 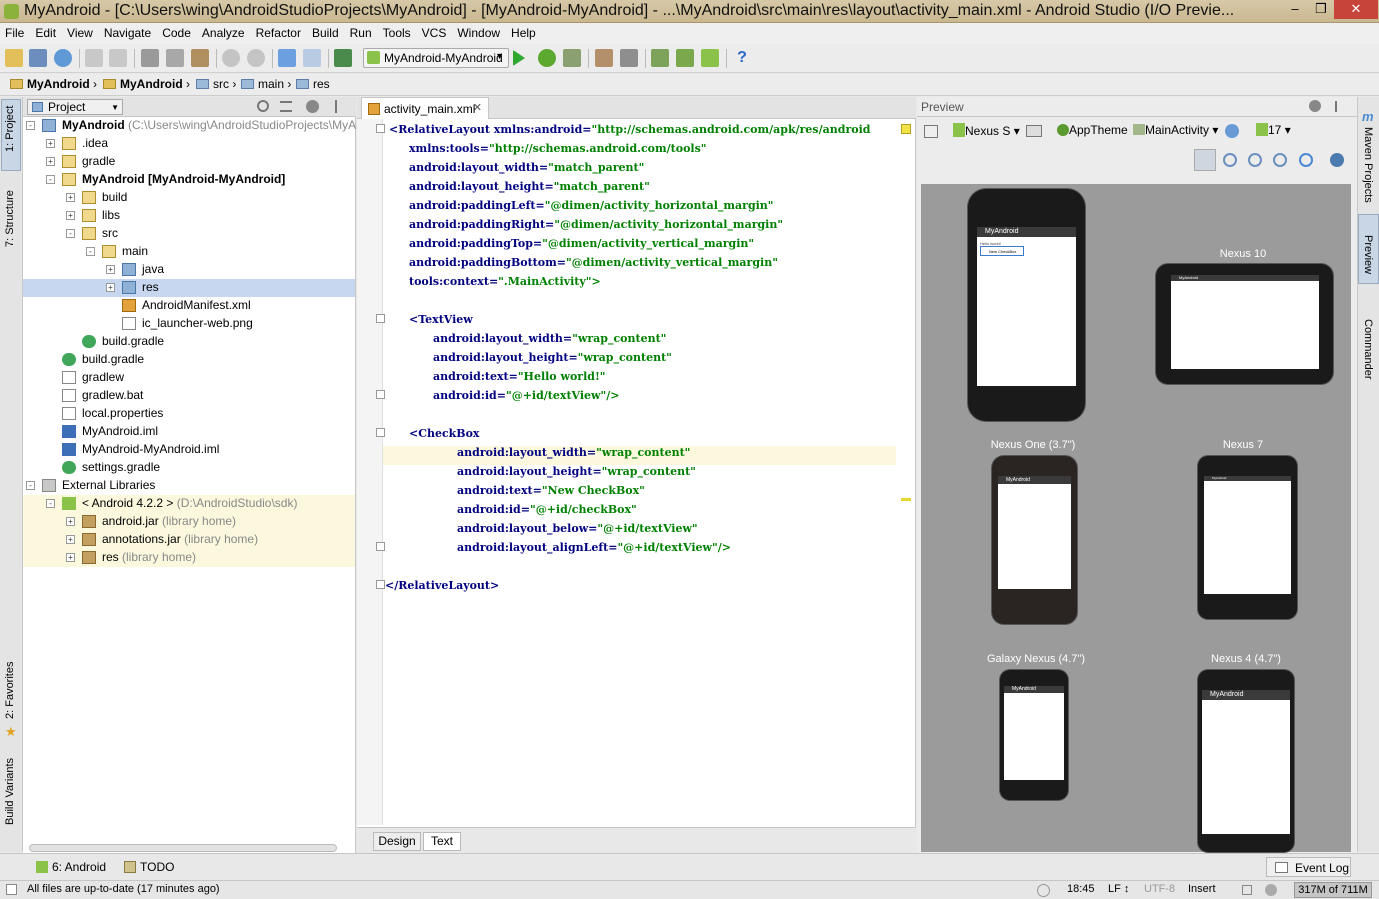 I want to click on find-icon, so click(x=231, y=58).